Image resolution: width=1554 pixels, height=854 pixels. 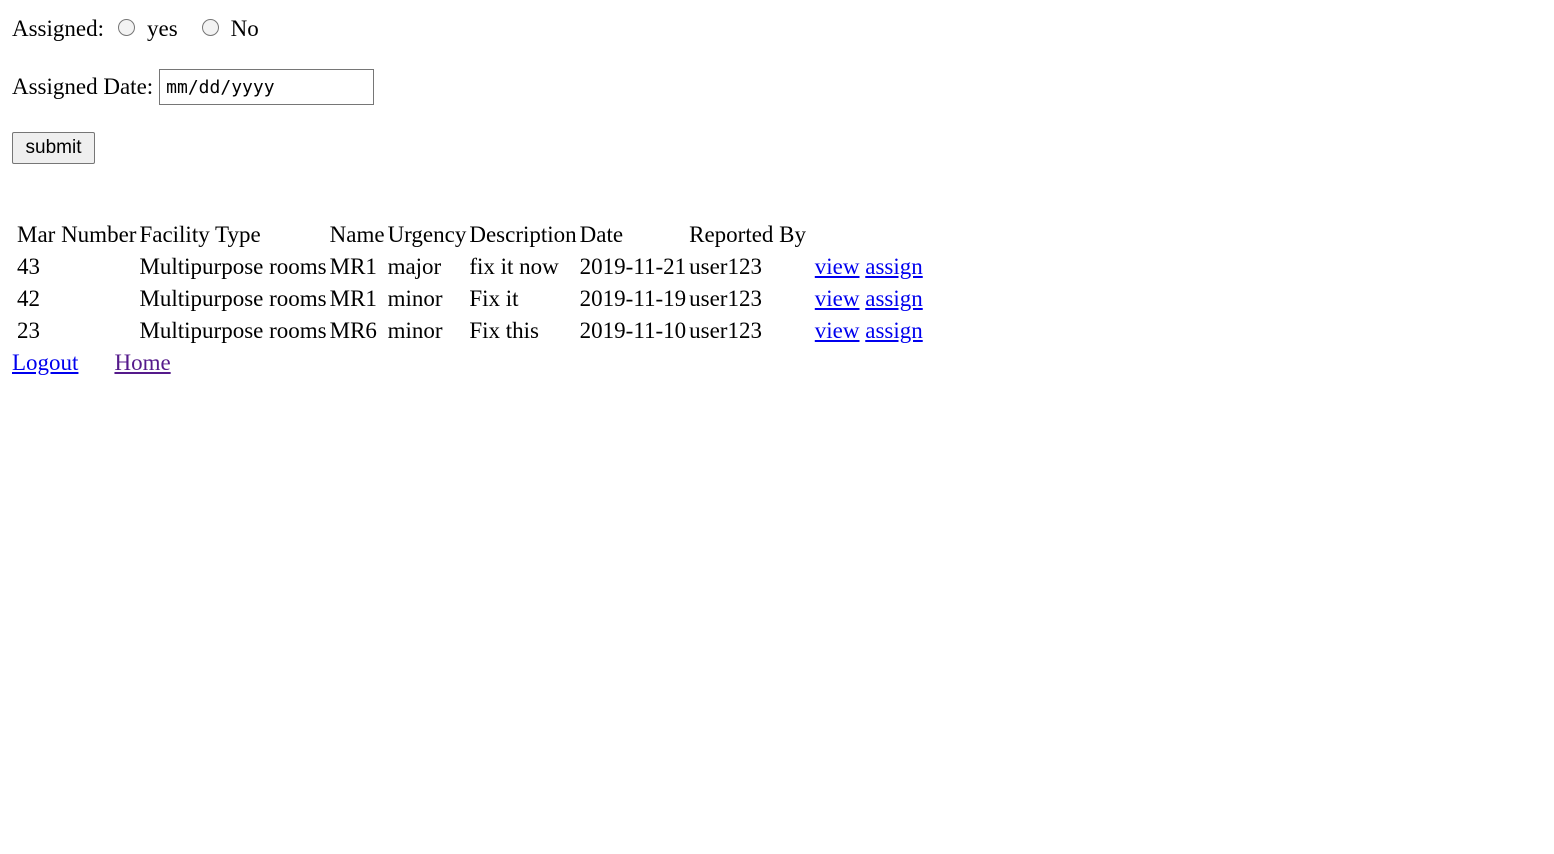 I want to click on column-header: Name, so click(x=357, y=234).